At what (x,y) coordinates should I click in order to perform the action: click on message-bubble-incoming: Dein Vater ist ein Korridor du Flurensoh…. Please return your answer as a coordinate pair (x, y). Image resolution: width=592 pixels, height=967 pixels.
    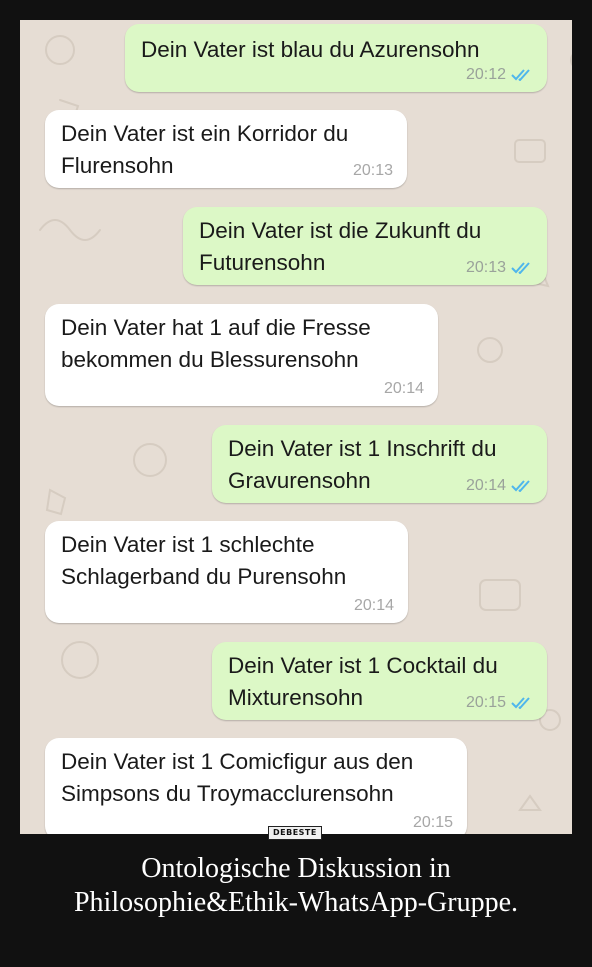
    Looking at the image, I should click on (226, 149).